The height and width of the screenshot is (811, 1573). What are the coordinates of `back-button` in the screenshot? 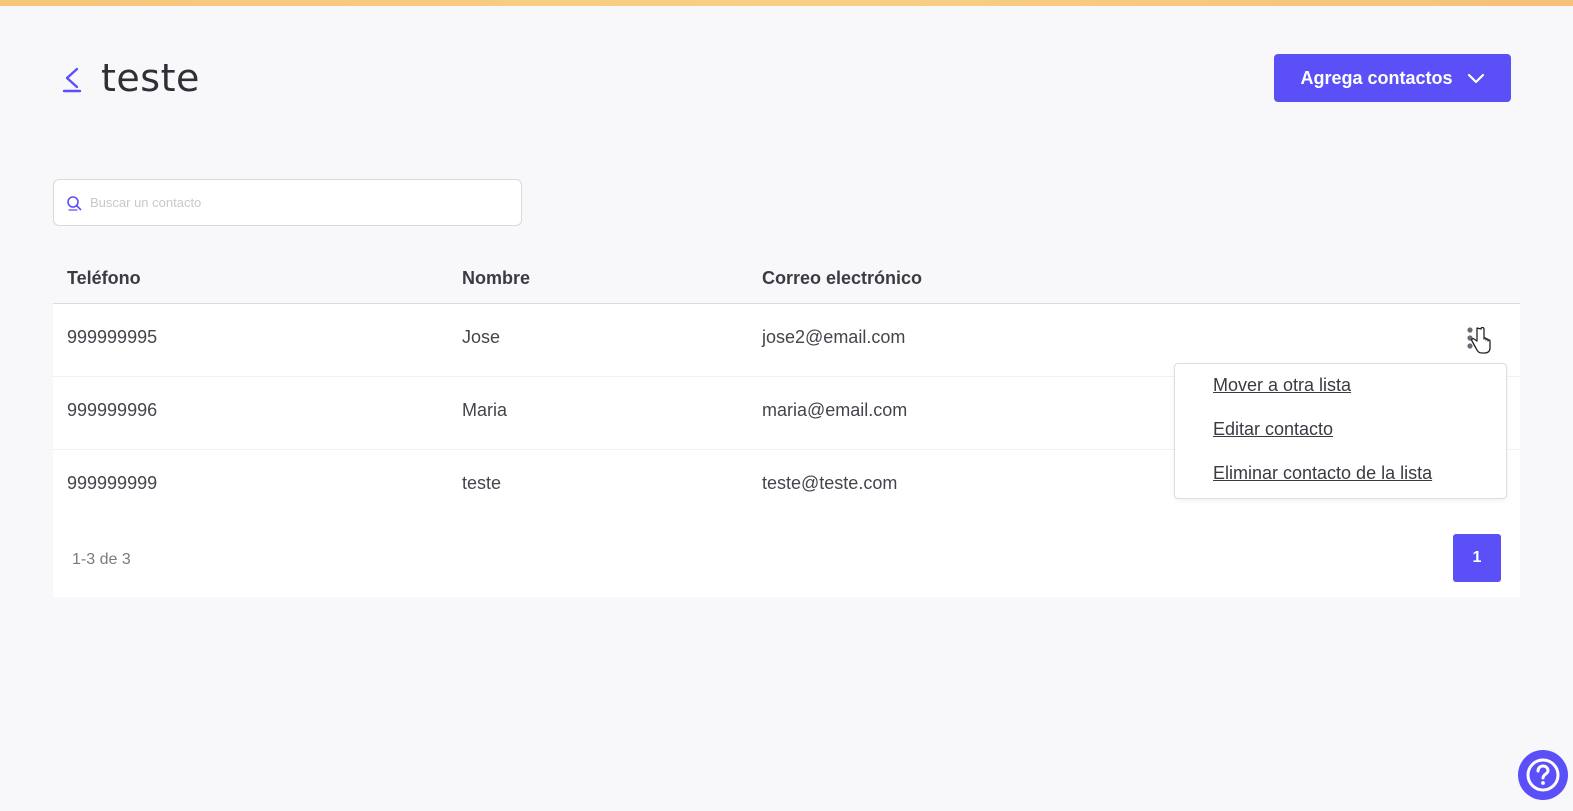 It's located at (72, 79).